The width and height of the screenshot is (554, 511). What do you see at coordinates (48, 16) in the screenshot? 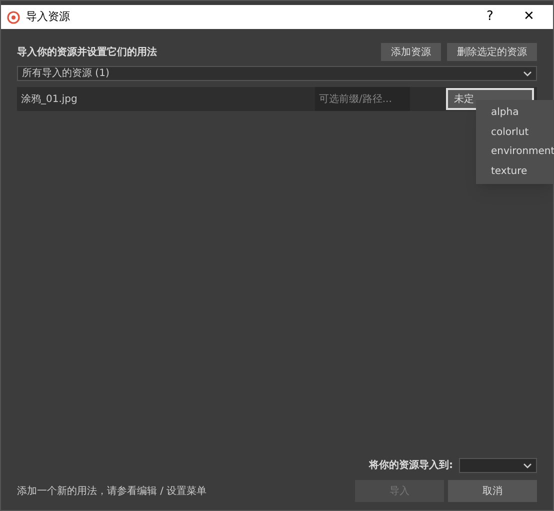
I see `window-title: 导入资源` at bounding box center [48, 16].